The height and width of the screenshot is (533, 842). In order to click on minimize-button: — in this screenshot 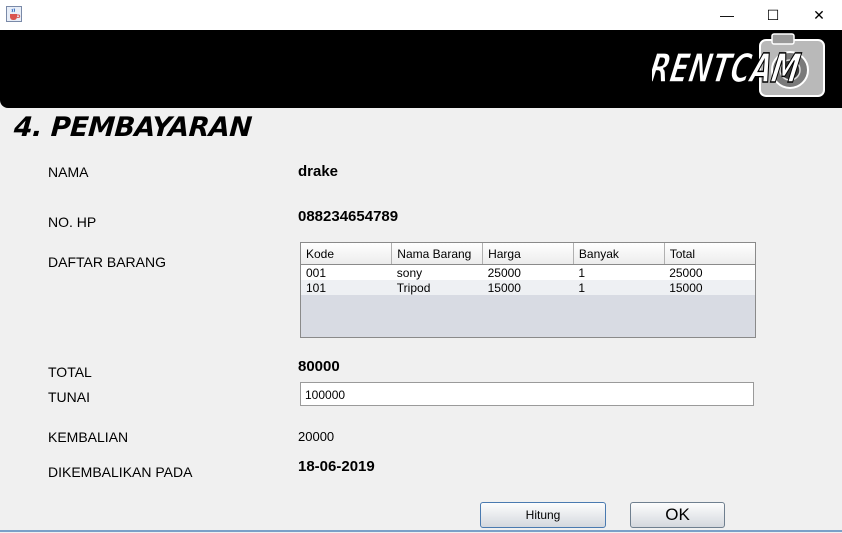, I will do `click(727, 15)`.